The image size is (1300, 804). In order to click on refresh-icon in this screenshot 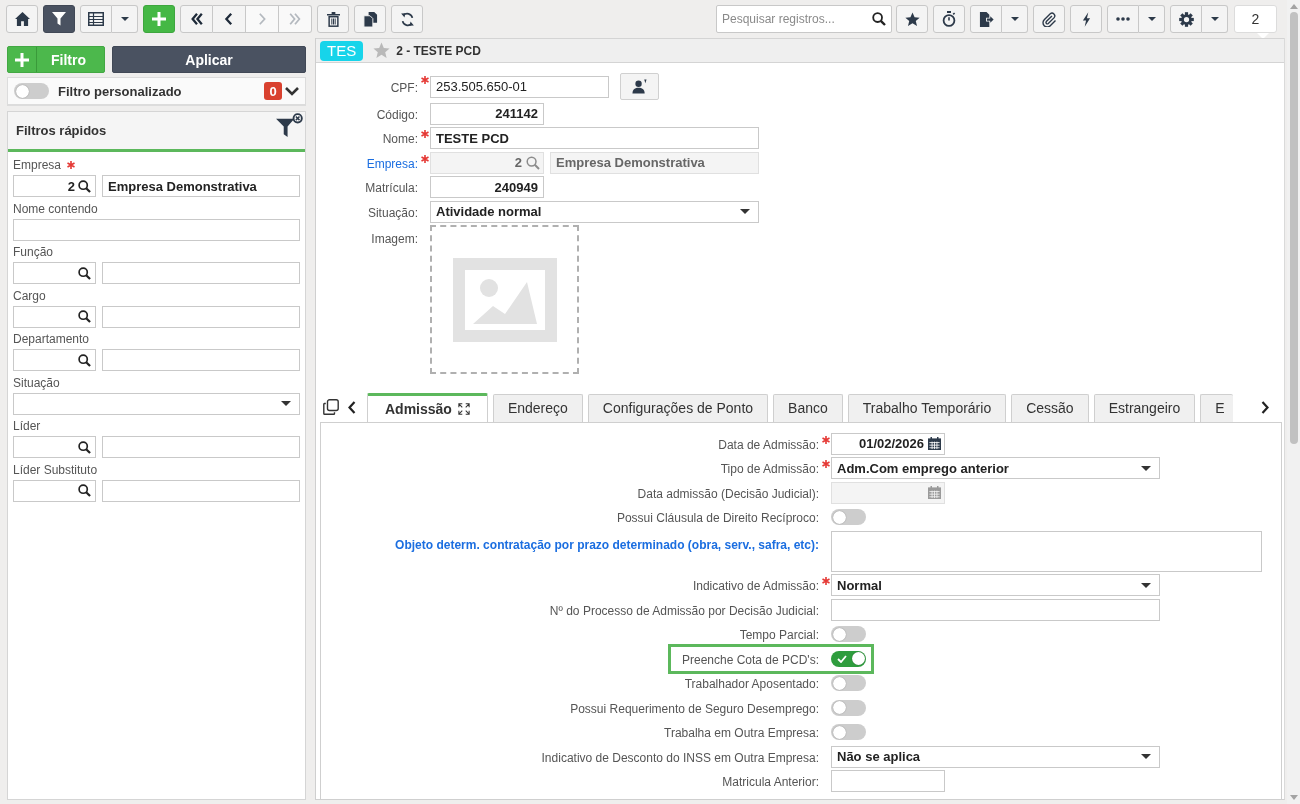, I will do `click(407, 19)`.